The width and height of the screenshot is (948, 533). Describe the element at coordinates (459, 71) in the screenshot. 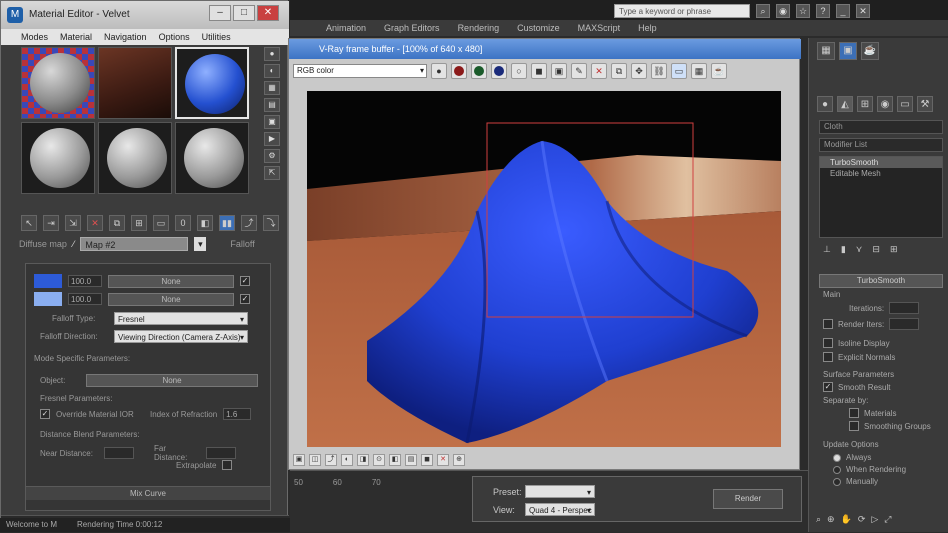

I see `red-channel-button` at that location.